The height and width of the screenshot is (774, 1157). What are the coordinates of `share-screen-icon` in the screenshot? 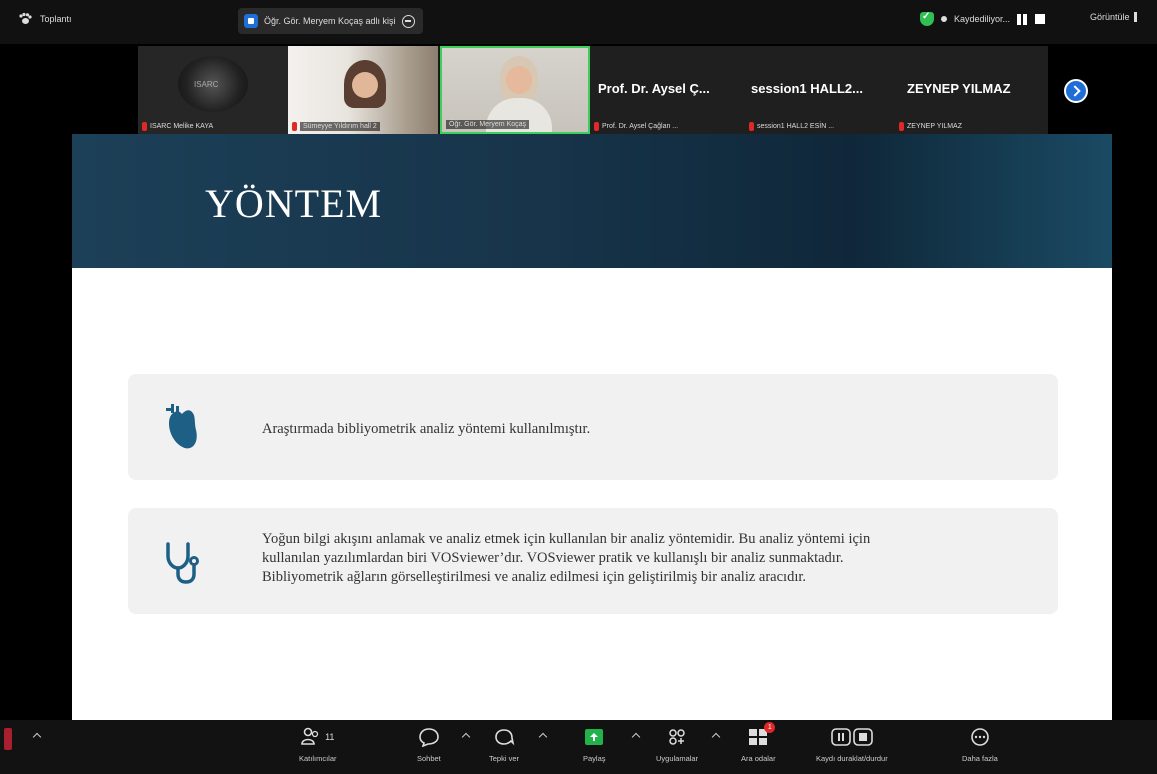 It's located at (594, 737).